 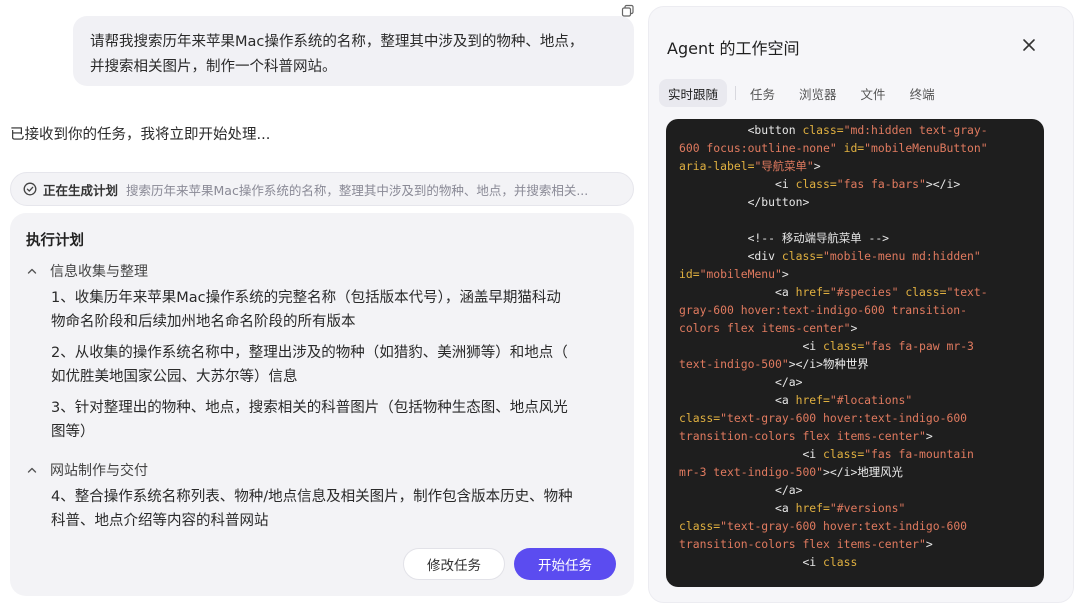 What do you see at coordinates (922, 93) in the screenshot?
I see `tab-terminal: 终端` at bounding box center [922, 93].